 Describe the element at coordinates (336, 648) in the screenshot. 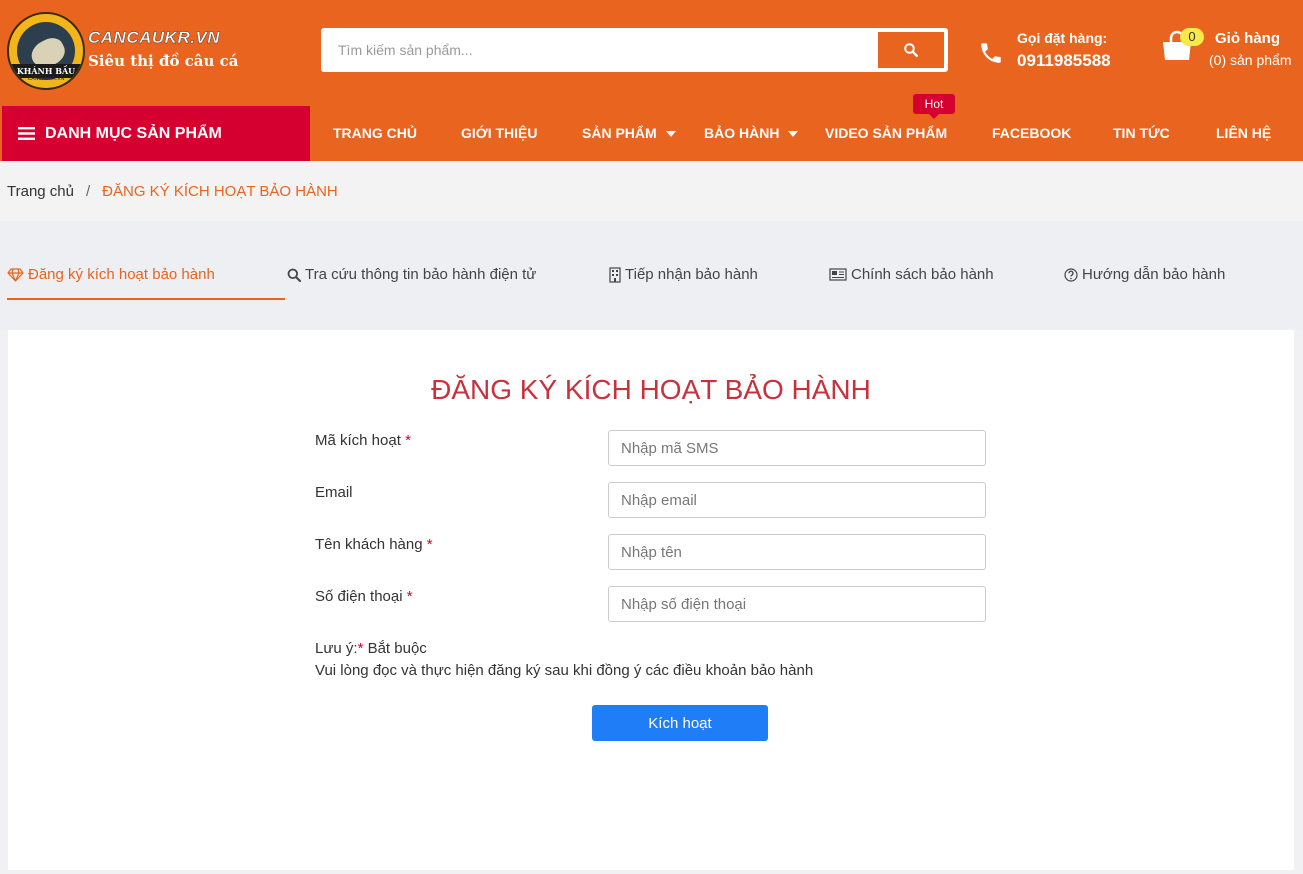

I see `note-prefix: Lưu ý:` at that location.